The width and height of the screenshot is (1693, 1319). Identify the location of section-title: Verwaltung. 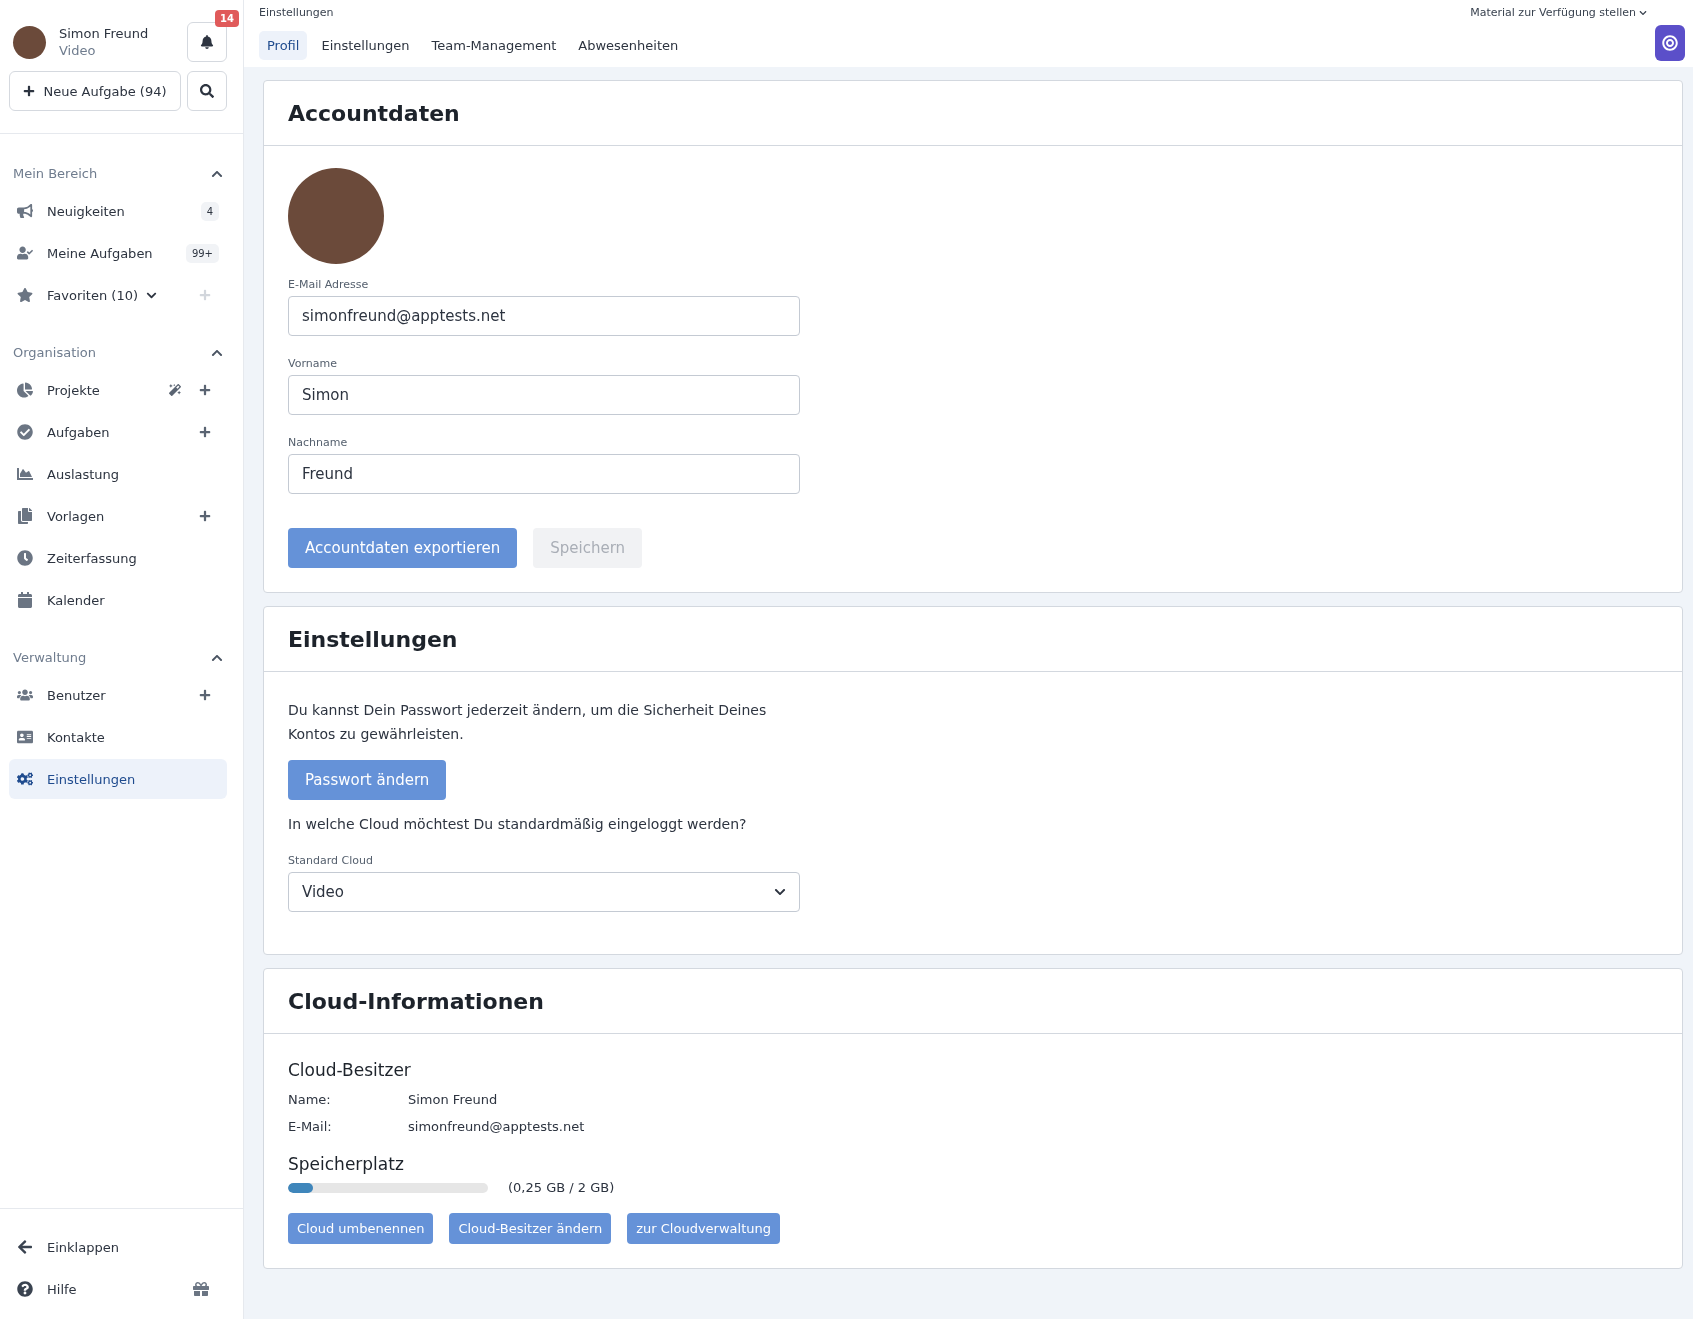
(50, 657).